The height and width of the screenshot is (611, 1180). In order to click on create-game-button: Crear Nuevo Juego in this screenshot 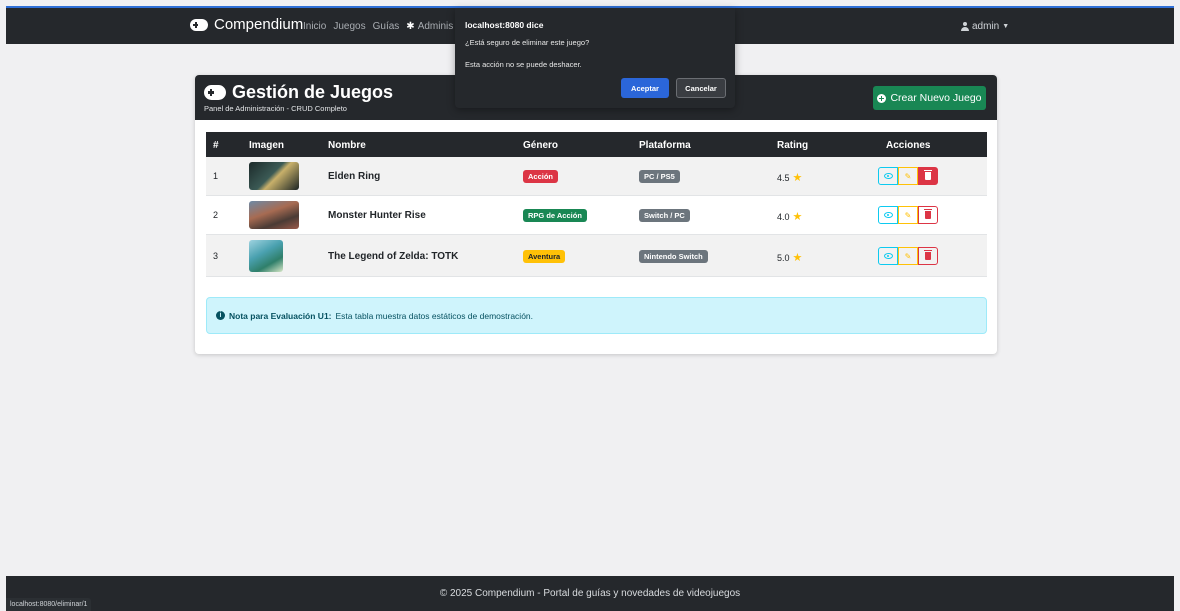, I will do `click(929, 98)`.